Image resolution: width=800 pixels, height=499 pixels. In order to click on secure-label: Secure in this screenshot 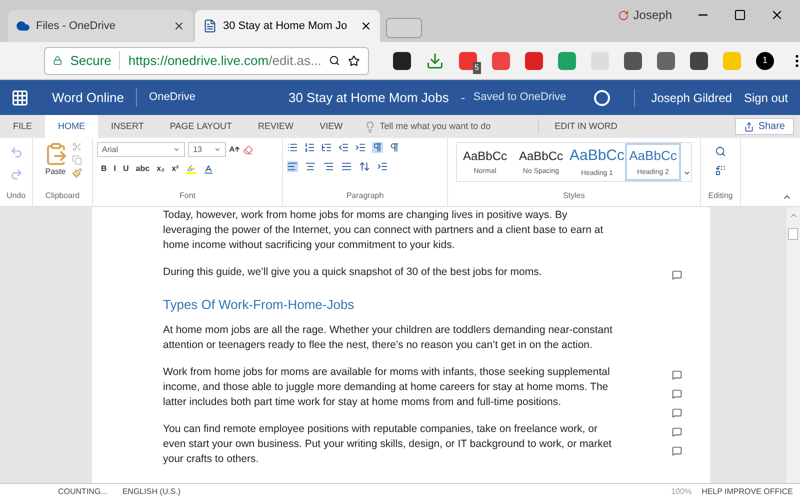, I will do `click(95, 60)`.